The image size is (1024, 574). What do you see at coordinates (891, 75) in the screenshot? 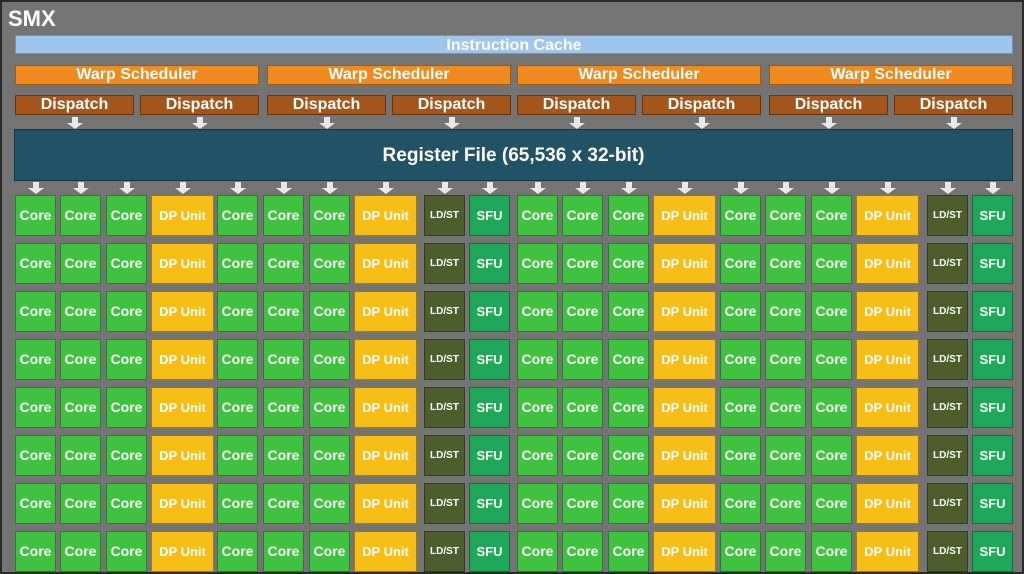
I see `warp-scheduler-4: Warp Scheduler` at bounding box center [891, 75].